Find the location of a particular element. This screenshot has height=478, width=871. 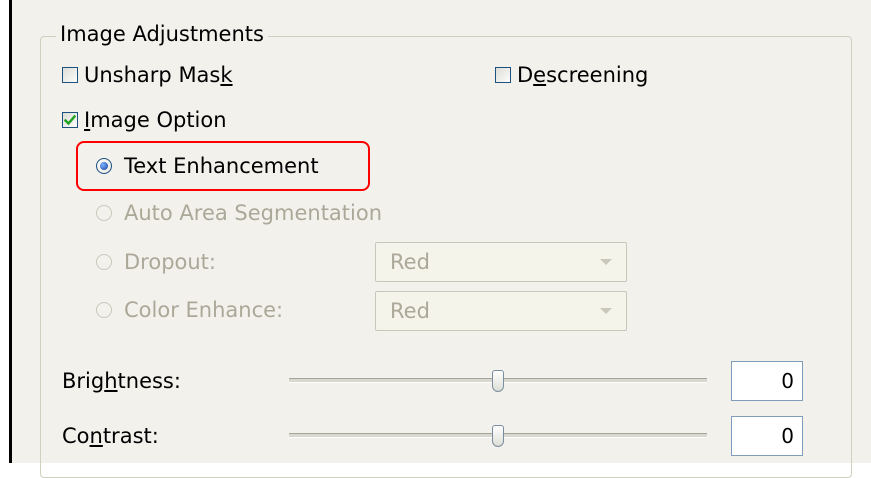

image-option-checkbox: Image Option is located at coordinates (144, 120).